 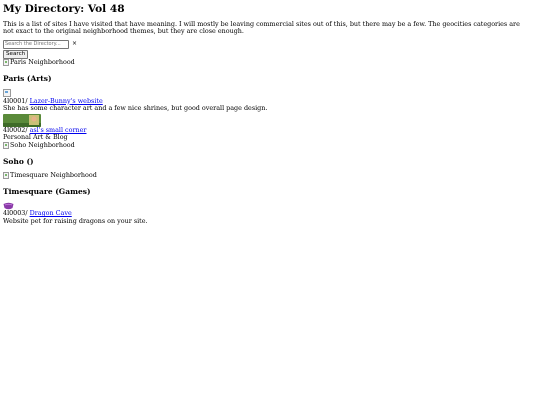 What do you see at coordinates (42, 145) in the screenshot?
I see `soho-image-alt: Soho Neighborhood` at bounding box center [42, 145].